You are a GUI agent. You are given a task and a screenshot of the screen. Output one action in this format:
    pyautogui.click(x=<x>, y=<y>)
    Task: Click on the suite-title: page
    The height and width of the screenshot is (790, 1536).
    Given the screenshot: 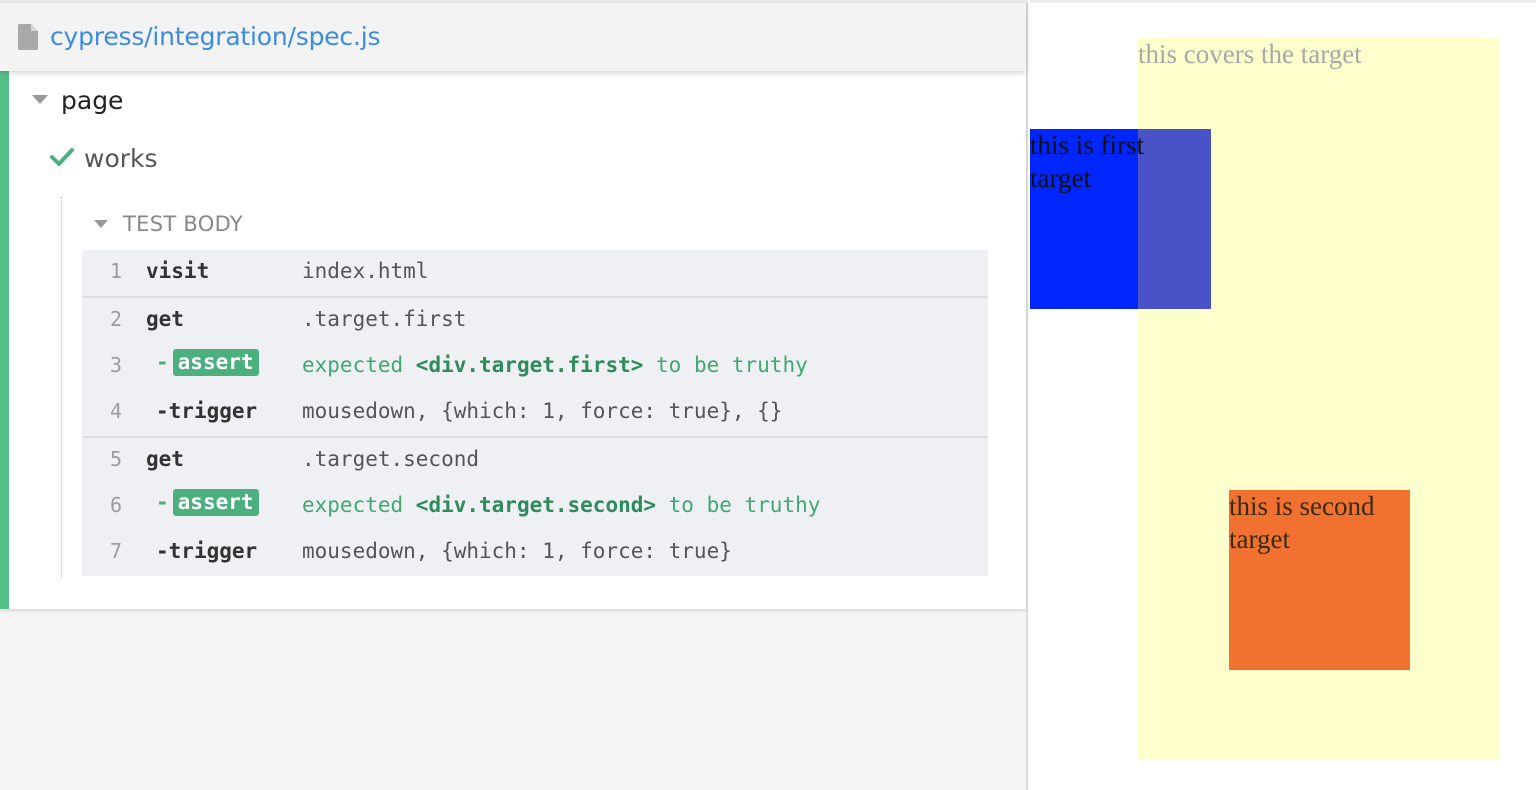 What is the action you would take?
    pyautogui.click(x=92, y=100)
    